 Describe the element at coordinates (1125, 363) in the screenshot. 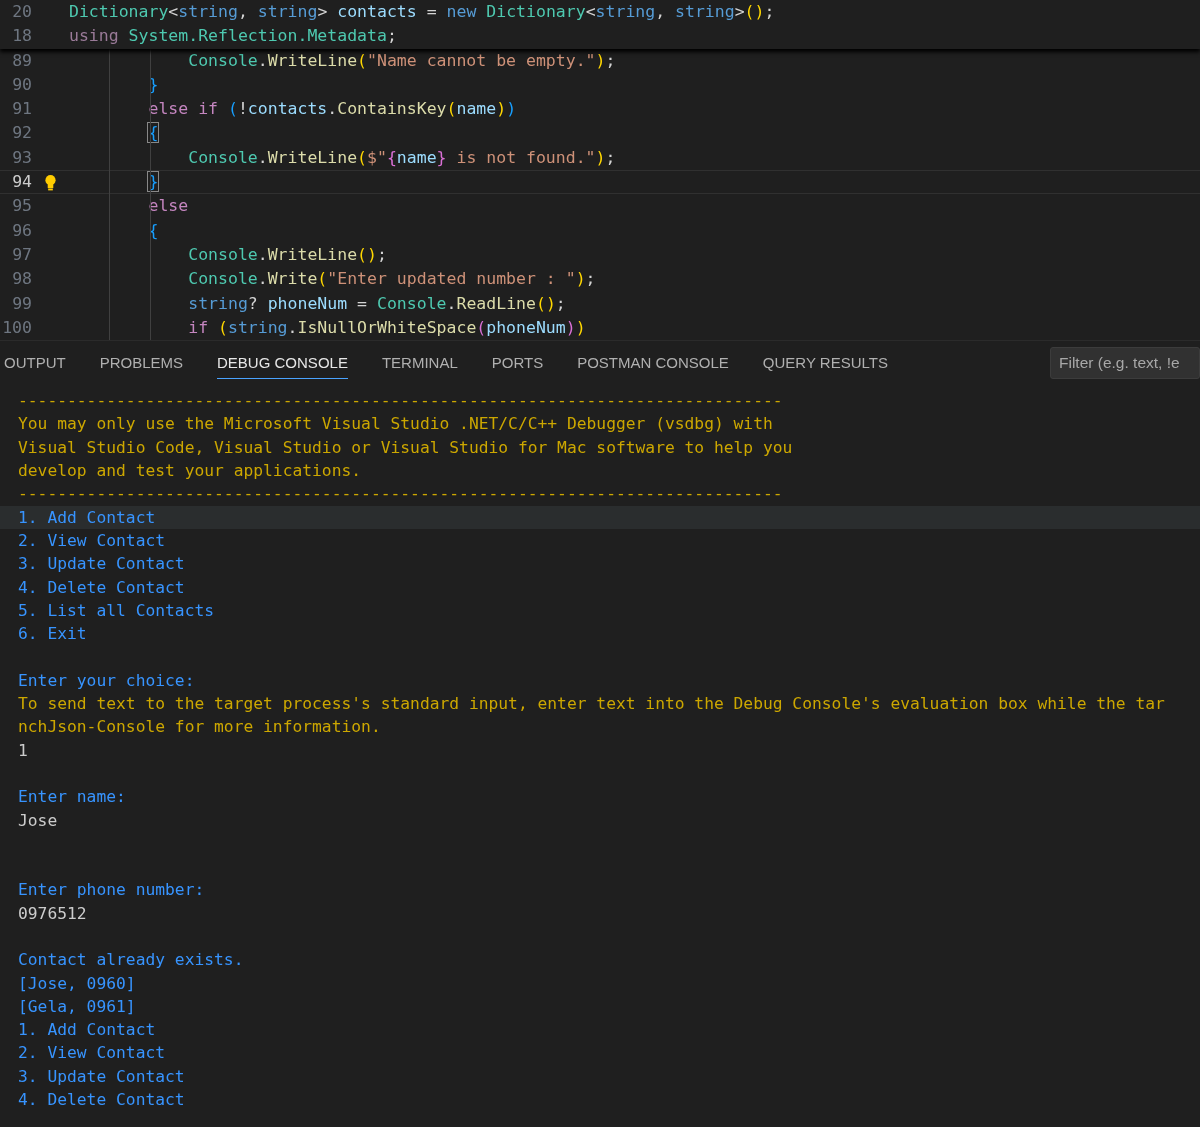

I see `filter-field: Filter (e.g. text, !e` at that location.